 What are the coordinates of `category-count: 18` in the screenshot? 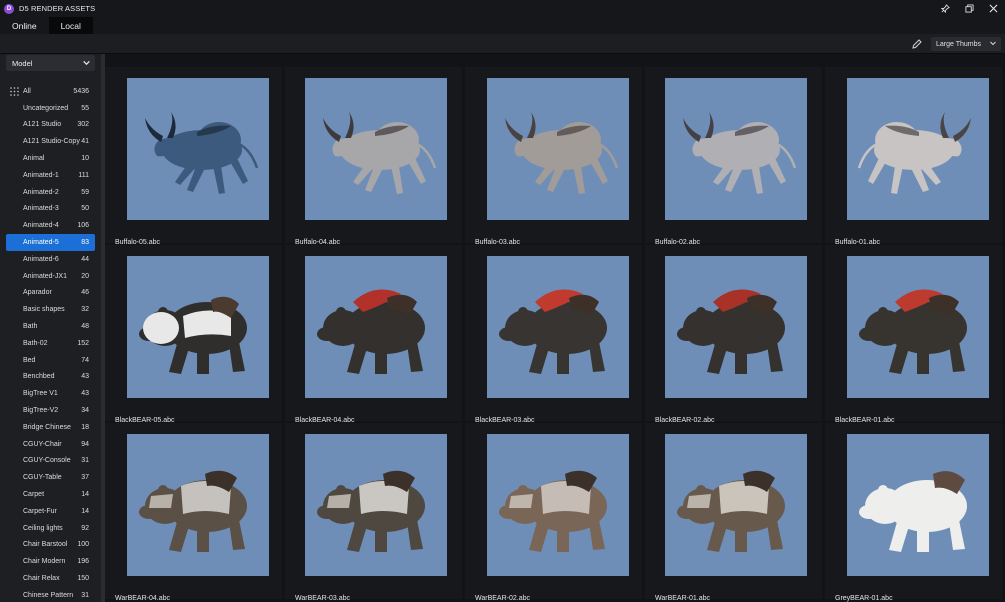 It's located at (85, 427).